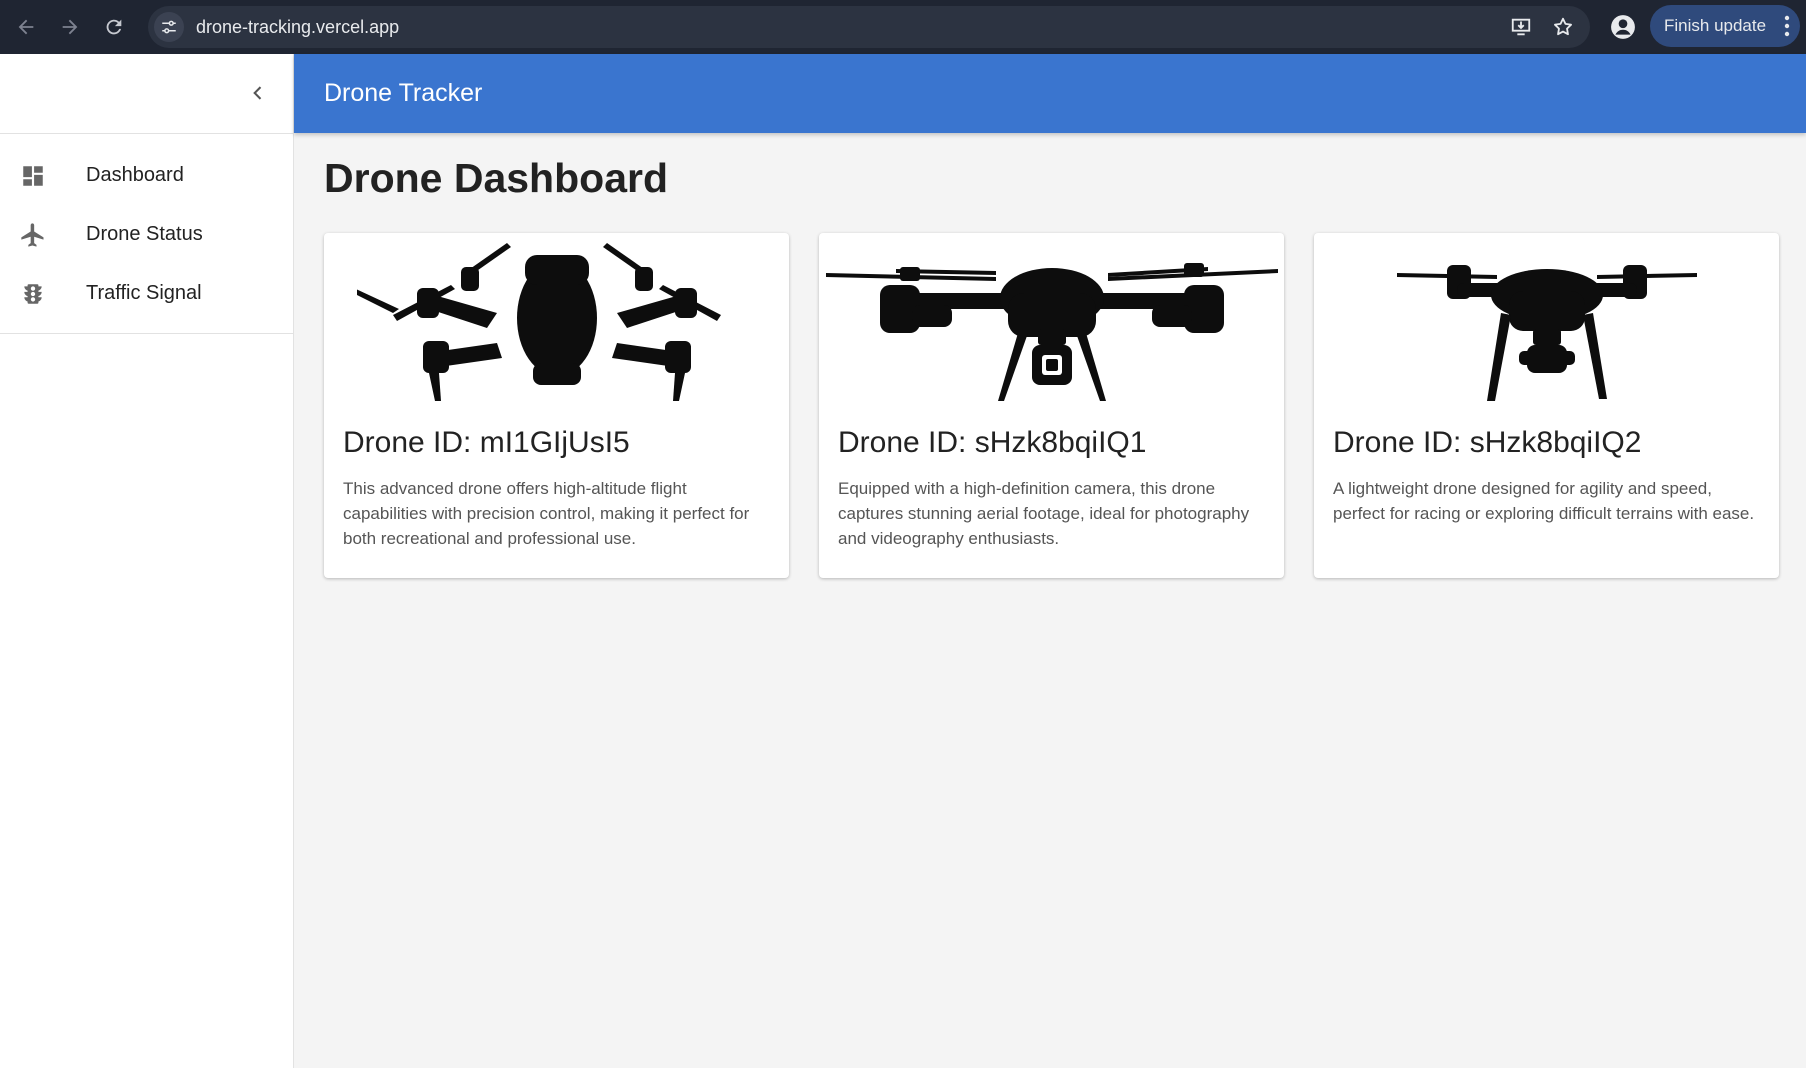 This screenshot has height=1068, width=1806. I want to click on dashboard-icon, so click(33, 176).